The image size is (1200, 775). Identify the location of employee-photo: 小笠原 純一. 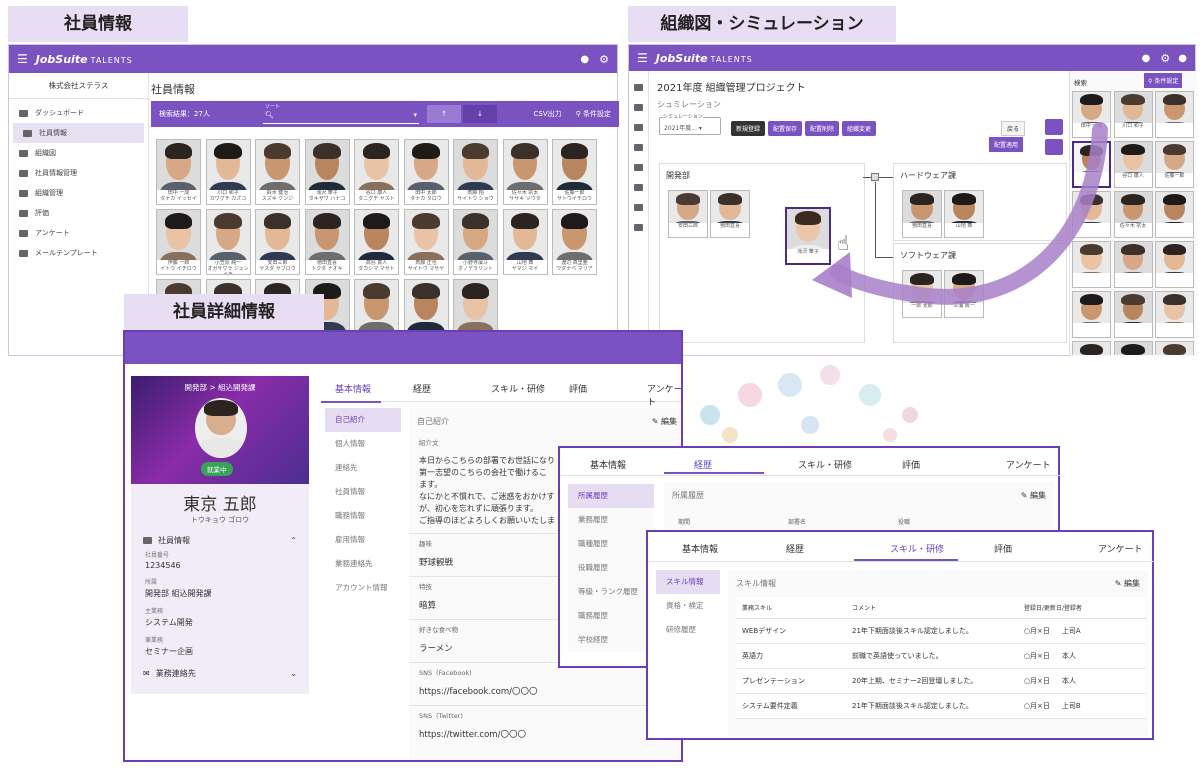
(1133, 348).